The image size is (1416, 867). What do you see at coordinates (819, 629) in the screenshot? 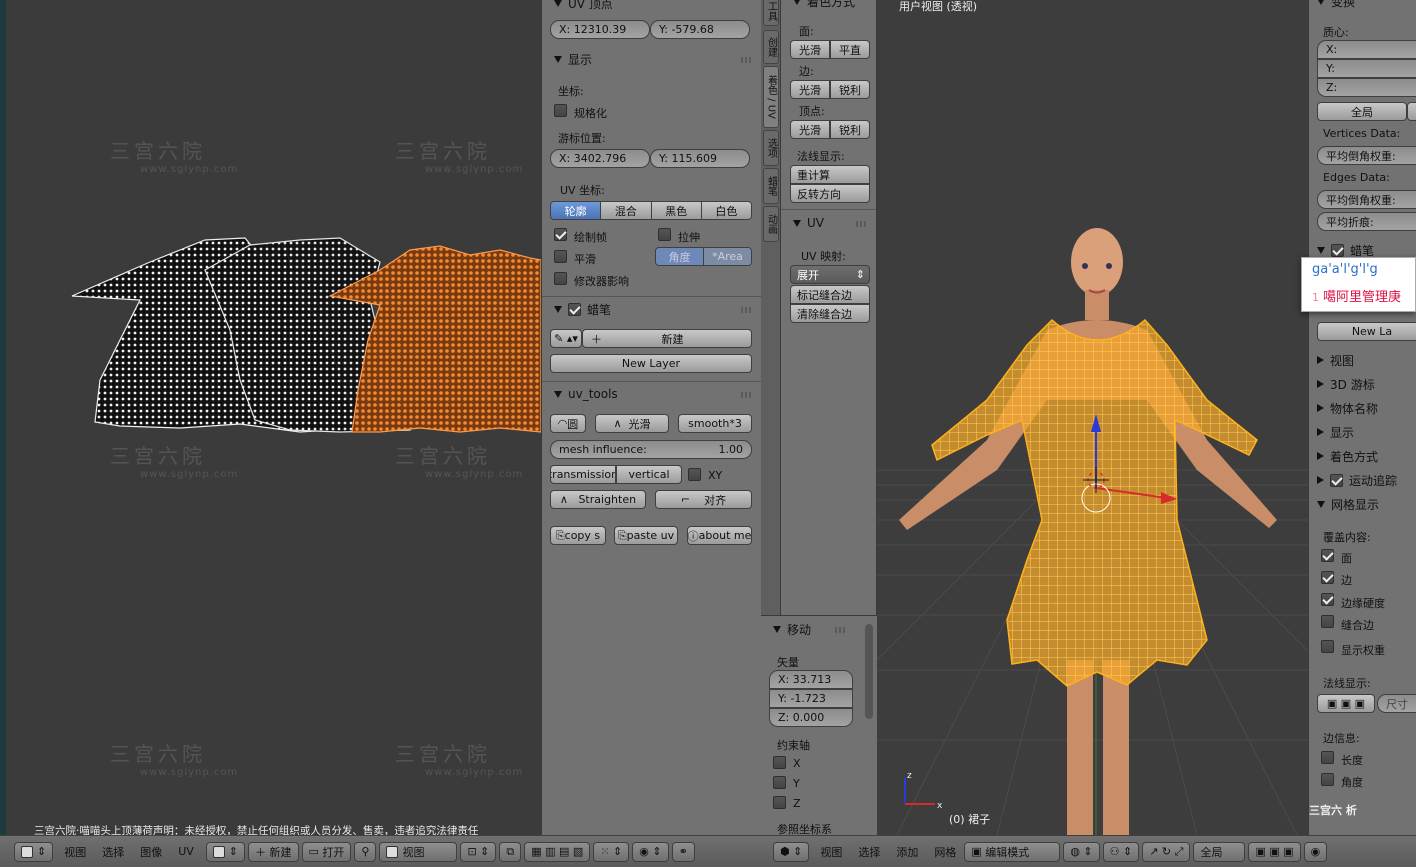
I see `move-header: 移动` at bounding box center [819, 629].